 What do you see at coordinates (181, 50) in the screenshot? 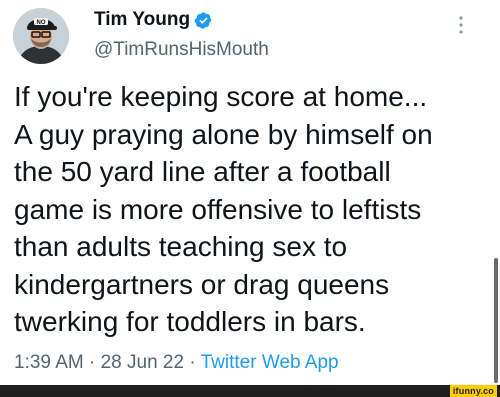
I see `author-handle: @TimRunsHisMouth` at bounding box center [181, 50].